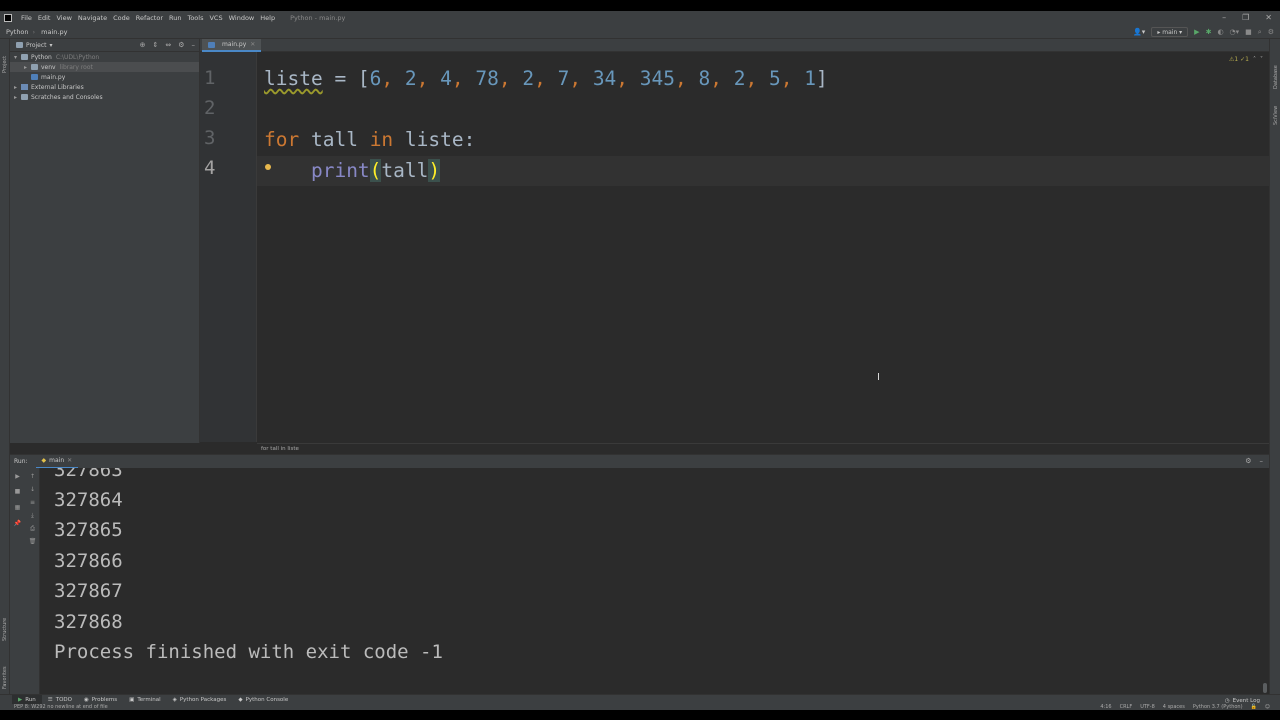 The height and width of the screenshot is (720, 1280). I want to click on project-tool-label: Project, so click(5, 64).